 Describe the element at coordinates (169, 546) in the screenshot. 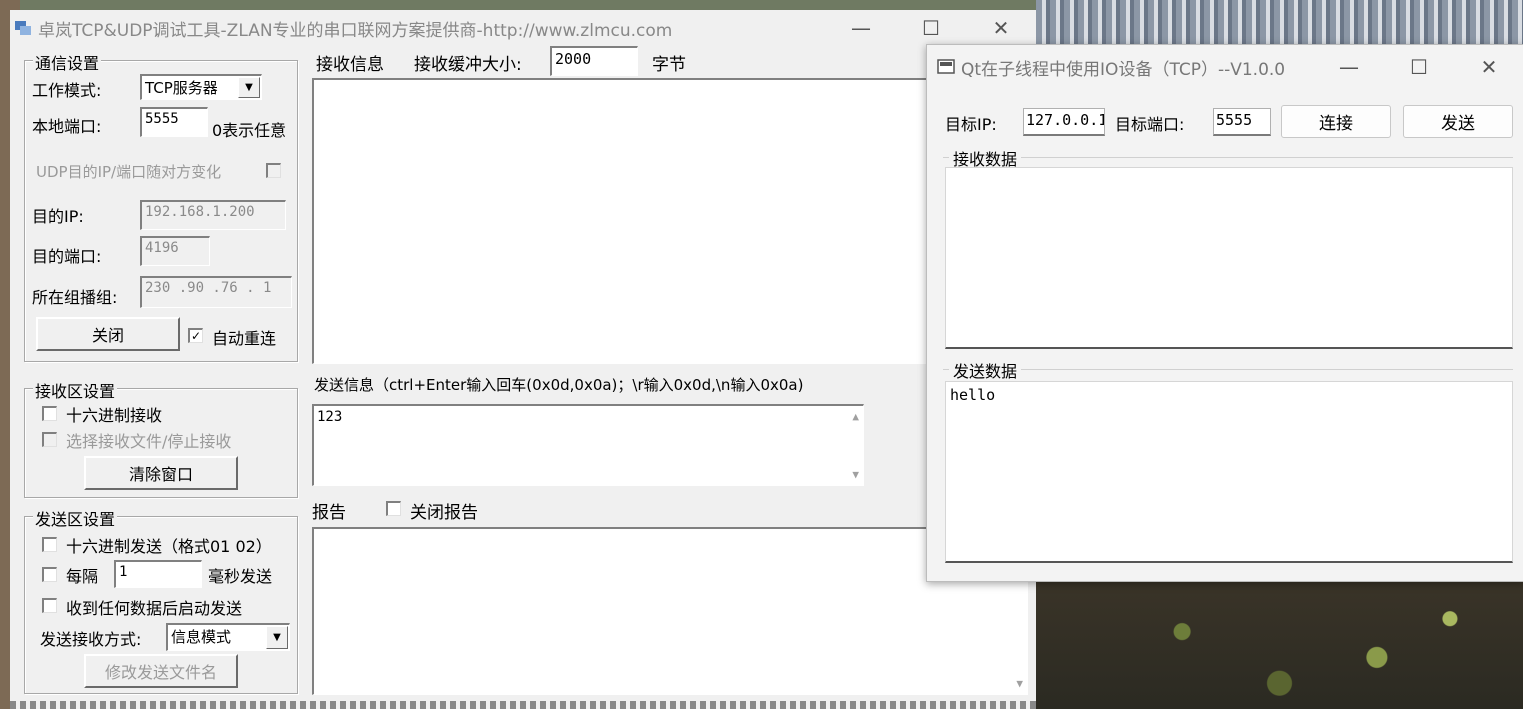

I see `hex-send-label: 十六进制发送（格式01 02）` at that location.